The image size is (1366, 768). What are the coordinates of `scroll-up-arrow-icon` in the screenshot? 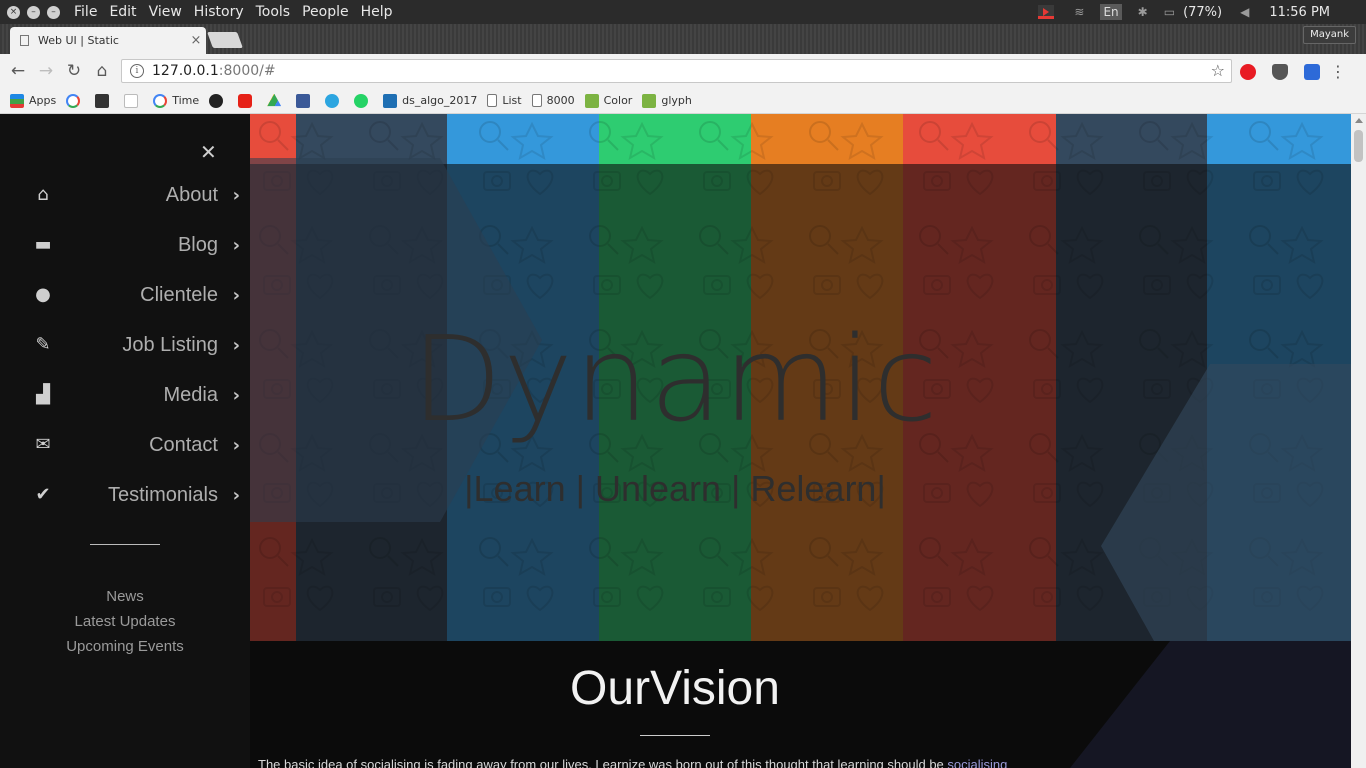 It's located at (1359, 120).